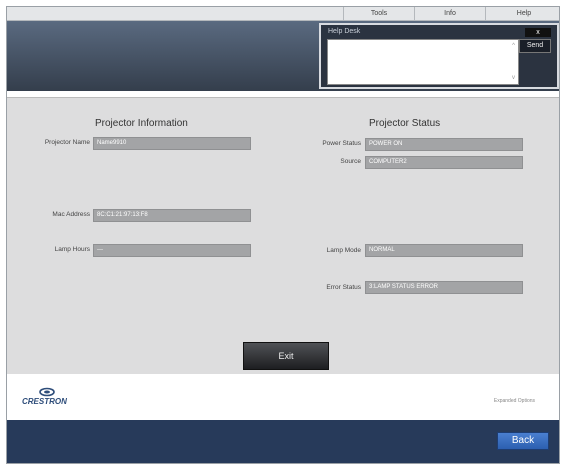  I want to click on projector-name-label: Projector Name, so click(67, 142).